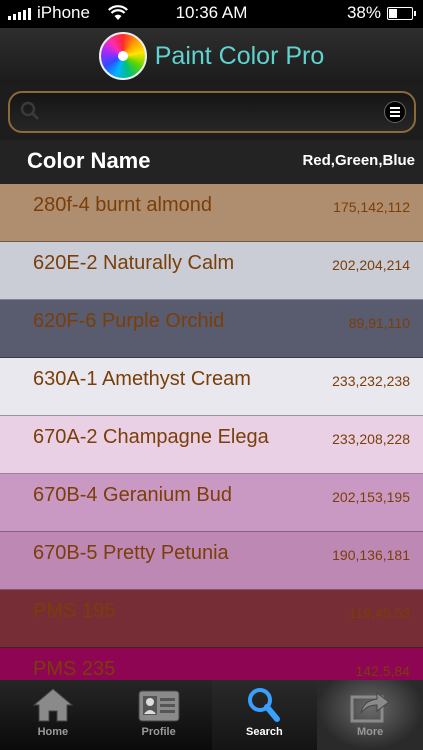  Describe the element at coordinates (401, 13) in the screenshot. I see `battery-icon` at that location.